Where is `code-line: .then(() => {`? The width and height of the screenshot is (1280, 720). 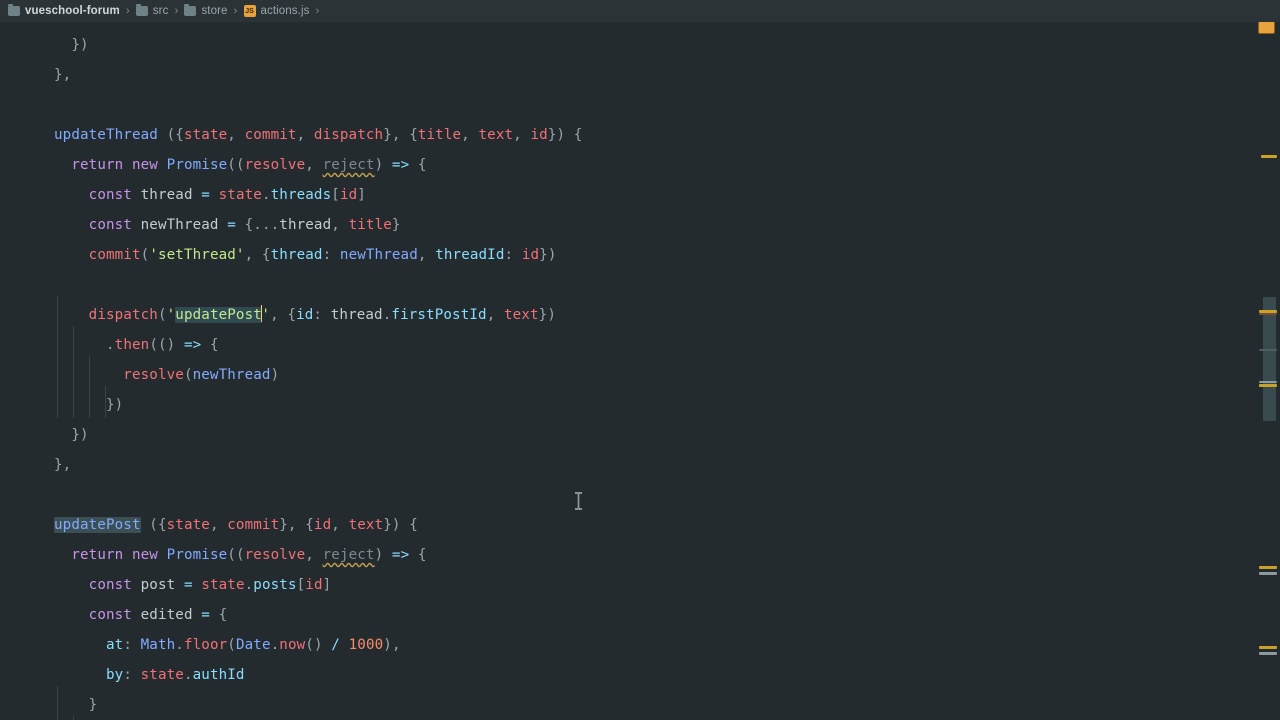
code-line: .then(() => { is located at coordinates (162, 345).